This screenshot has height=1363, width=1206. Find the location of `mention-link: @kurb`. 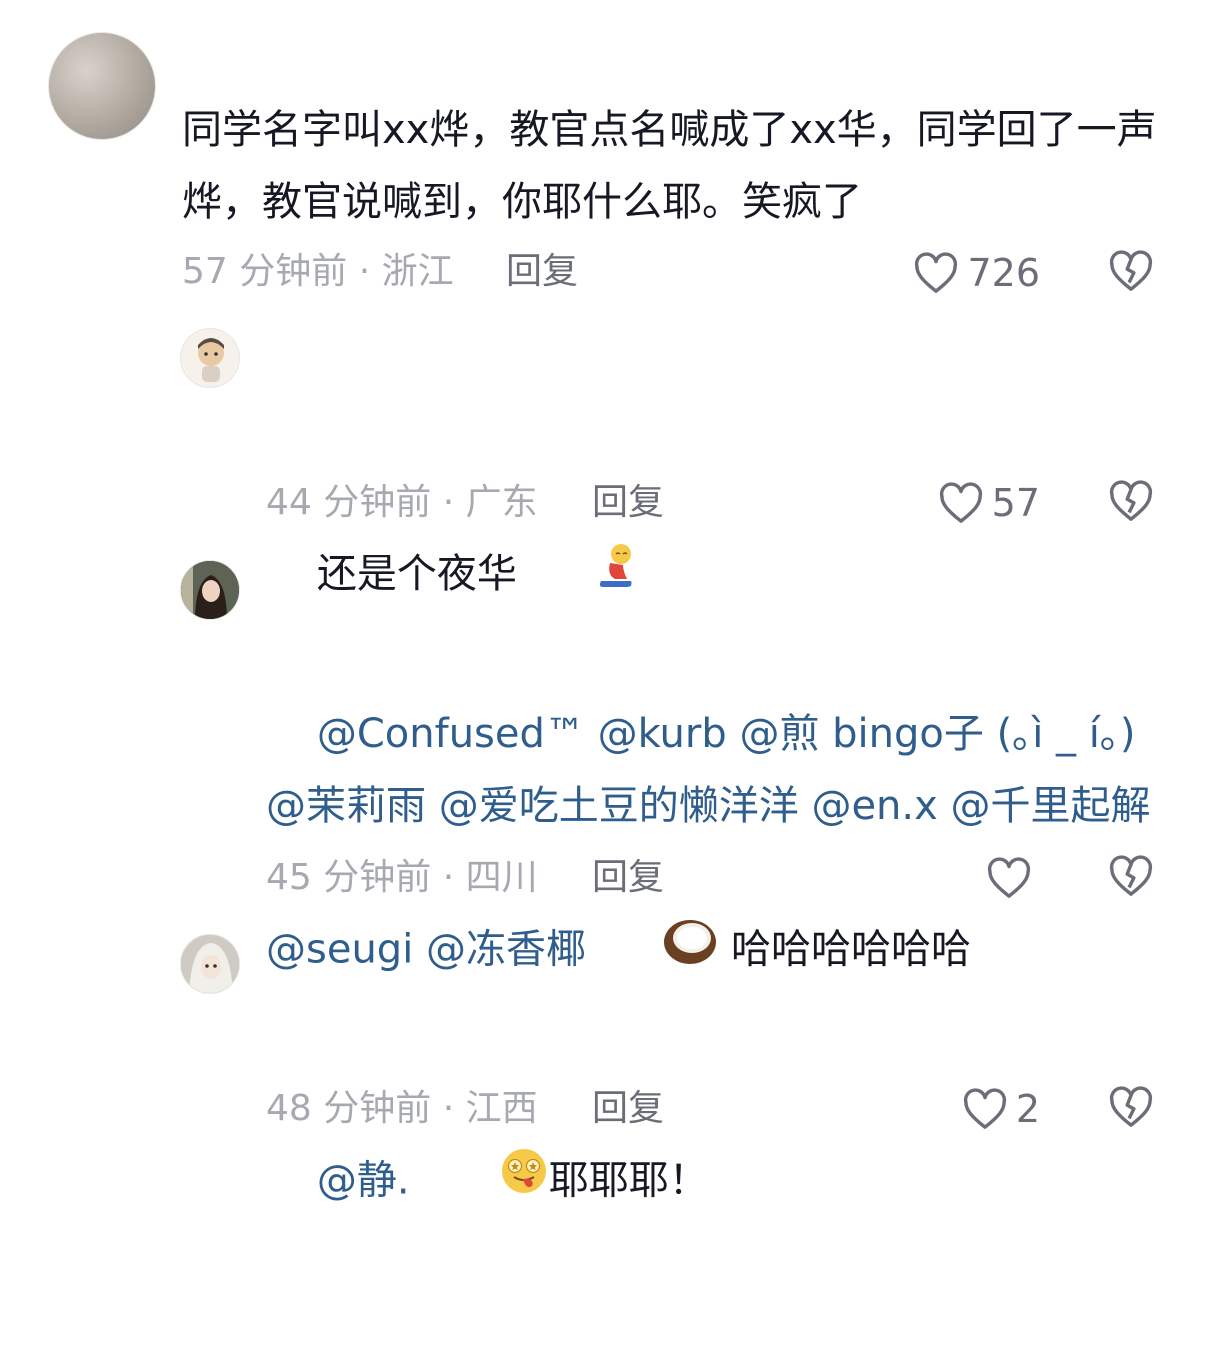

mention-link: @kurb is located at coordinates (662, 734).